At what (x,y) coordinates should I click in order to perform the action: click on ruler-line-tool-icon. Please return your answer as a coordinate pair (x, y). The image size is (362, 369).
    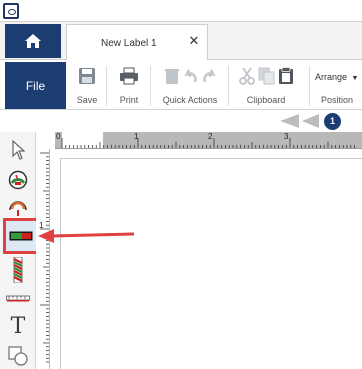
    Looking at the image, I should click on (18, 298).